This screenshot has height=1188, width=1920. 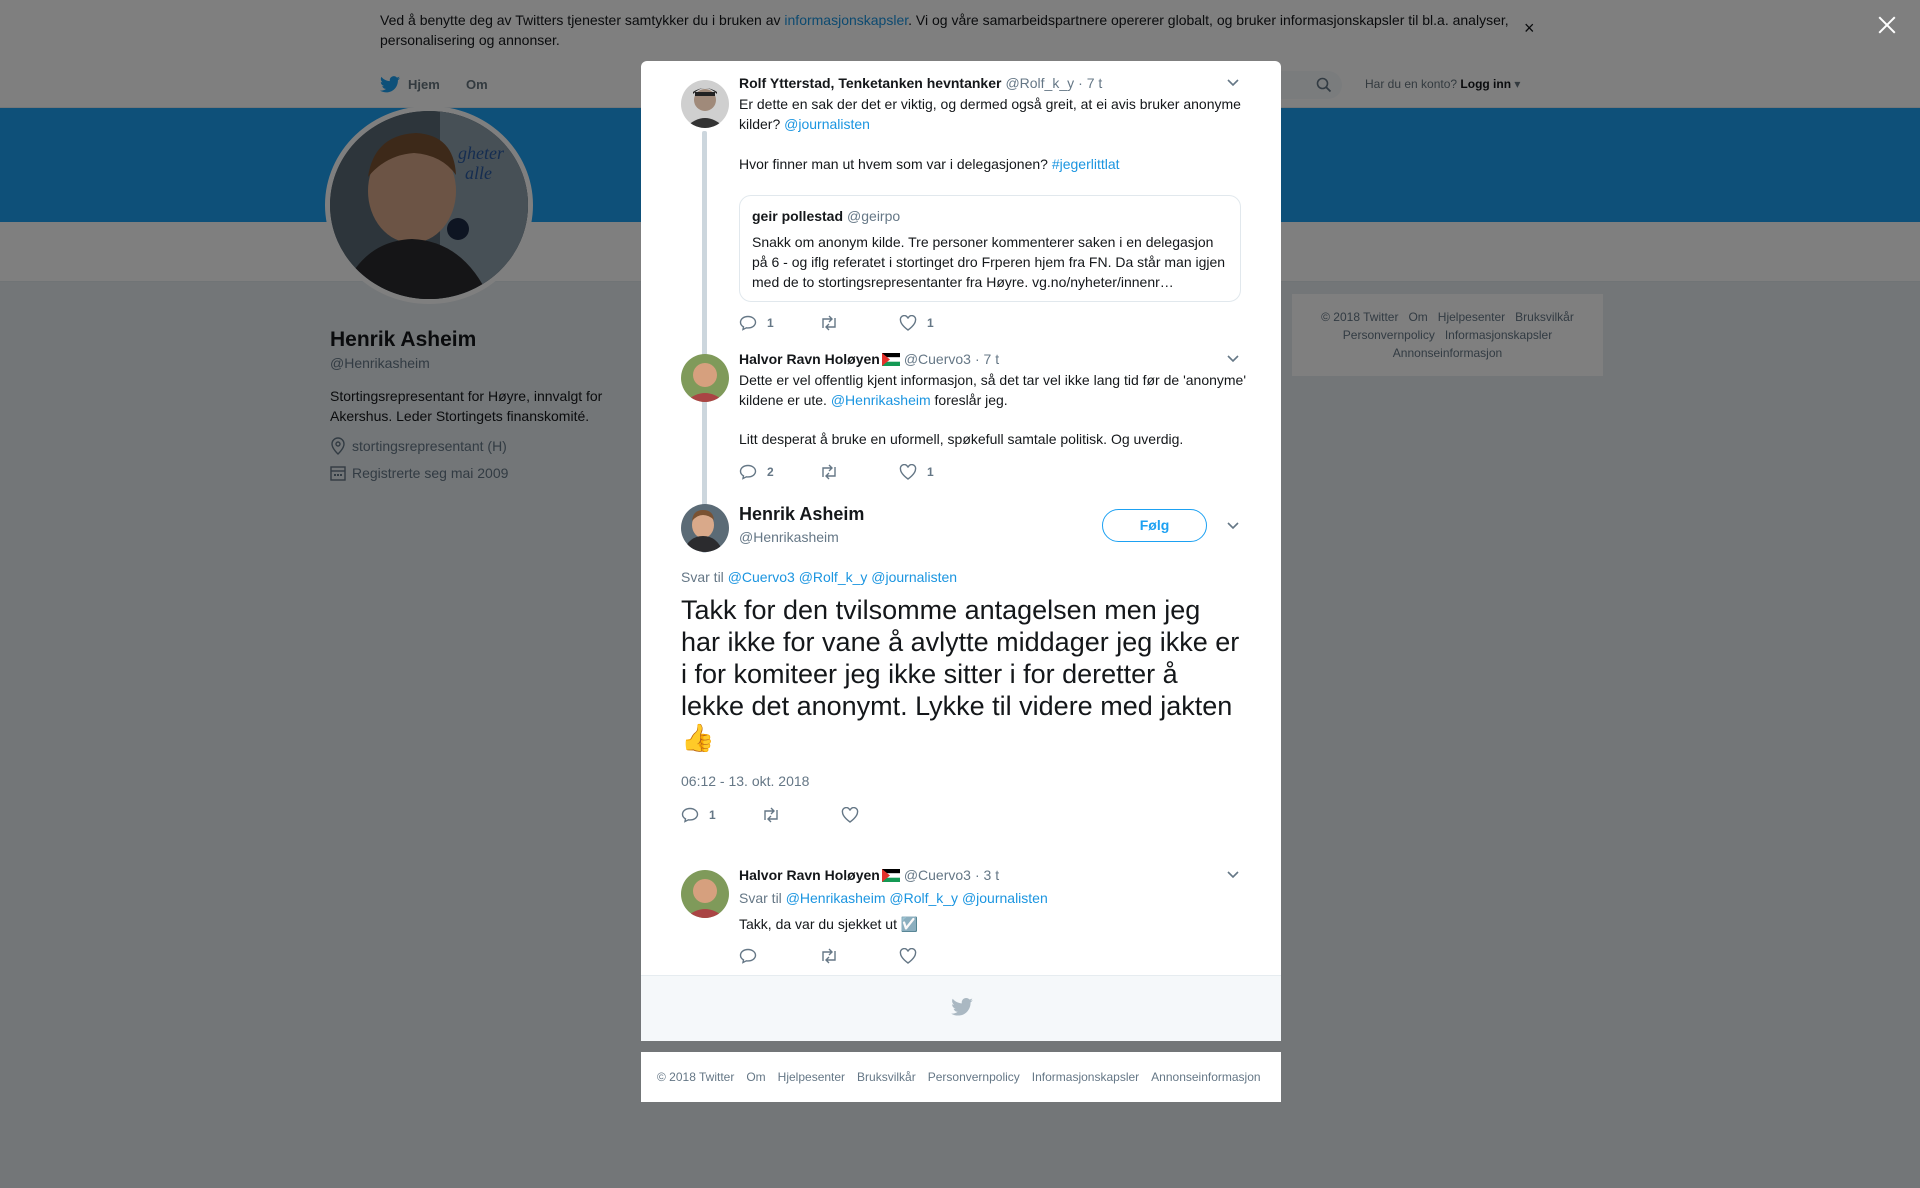 What do you see at coordinates (886, 1077) in the screenshot?
I see `footer-link-terms: Bruksvilkår` at bounding box center [886, 1077].